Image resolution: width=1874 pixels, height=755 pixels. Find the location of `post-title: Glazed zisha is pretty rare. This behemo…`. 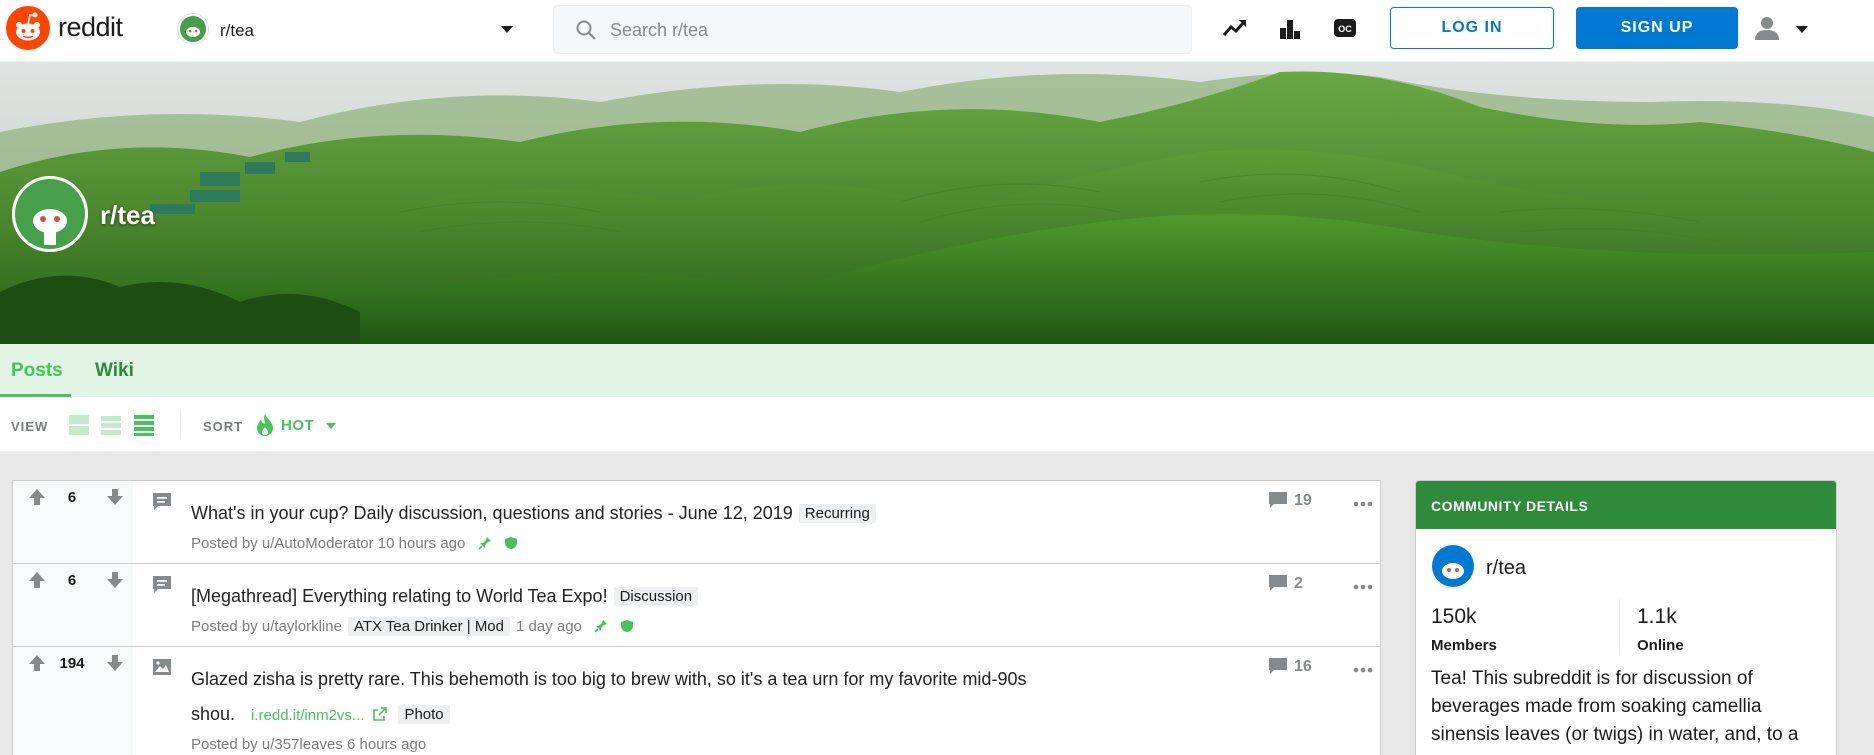

post-title: Glazed zisha is pretty rare. This behemo… is located at coordinates (608, 679).